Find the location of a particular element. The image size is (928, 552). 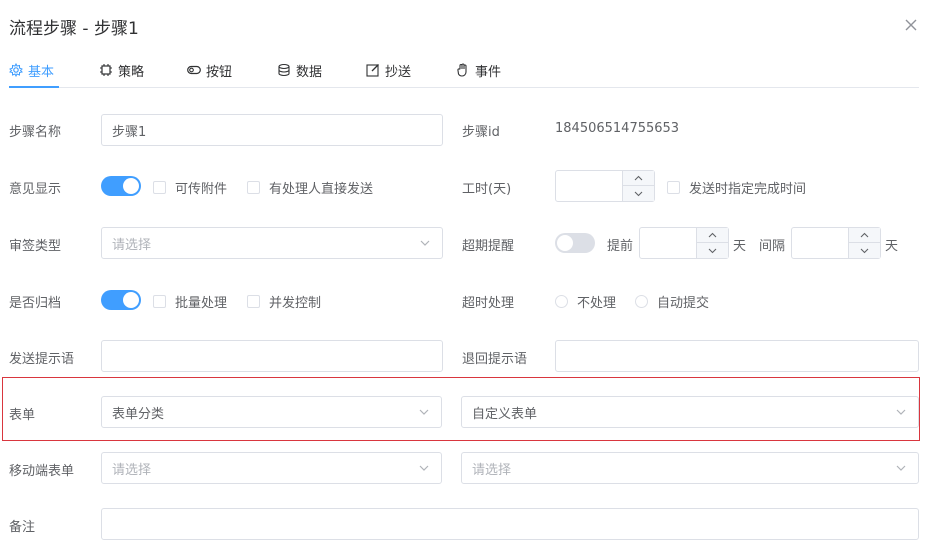

review-type-label: 审签类型 is located at coordinates (35, 246).